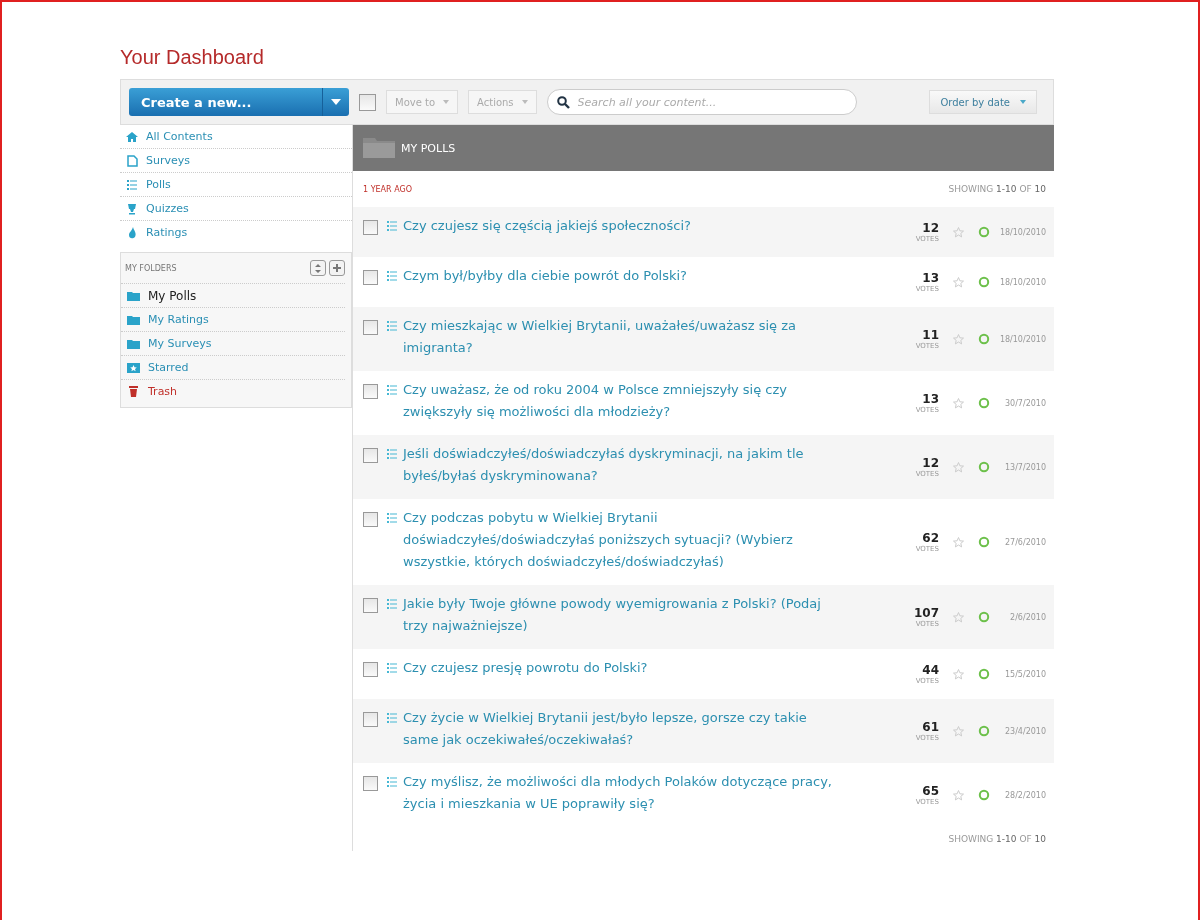  Describe the element at coordinates (623, 729) in the screenshot. I see `poll-title-link: Czy życie w Wielkiej Brytanii jest/było lepsze, gorsze czy takie same jak oczekiwałeś/oczekiwałaś?` at that location.